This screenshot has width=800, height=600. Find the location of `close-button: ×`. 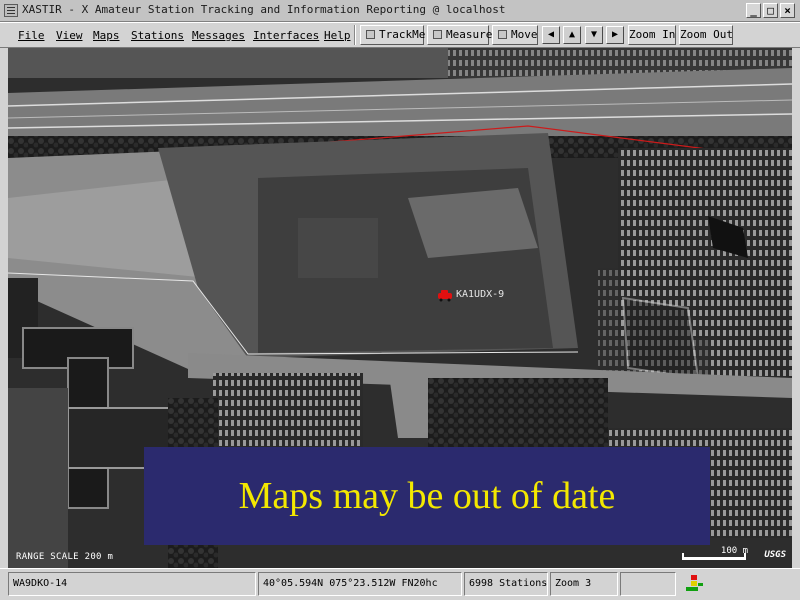

close-button: × is located at coordinates (787, 10).